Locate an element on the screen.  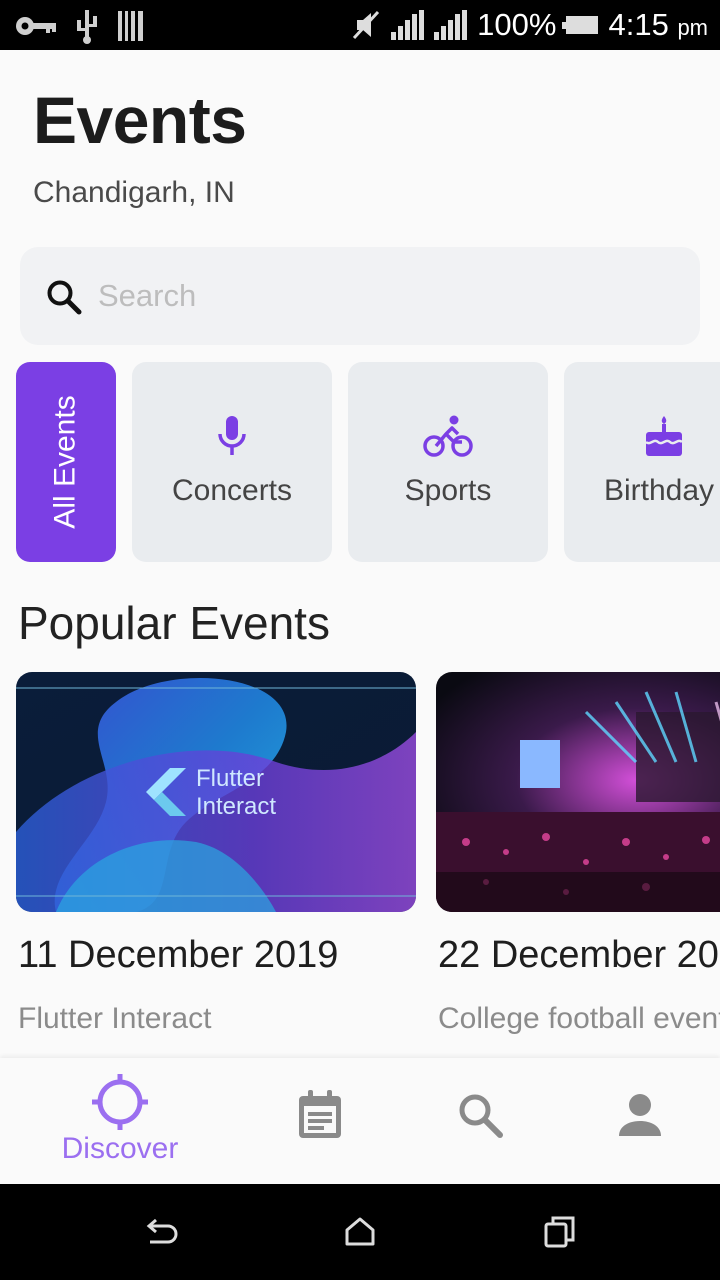
category-label: Birthday is located at coordinates (659, 490).